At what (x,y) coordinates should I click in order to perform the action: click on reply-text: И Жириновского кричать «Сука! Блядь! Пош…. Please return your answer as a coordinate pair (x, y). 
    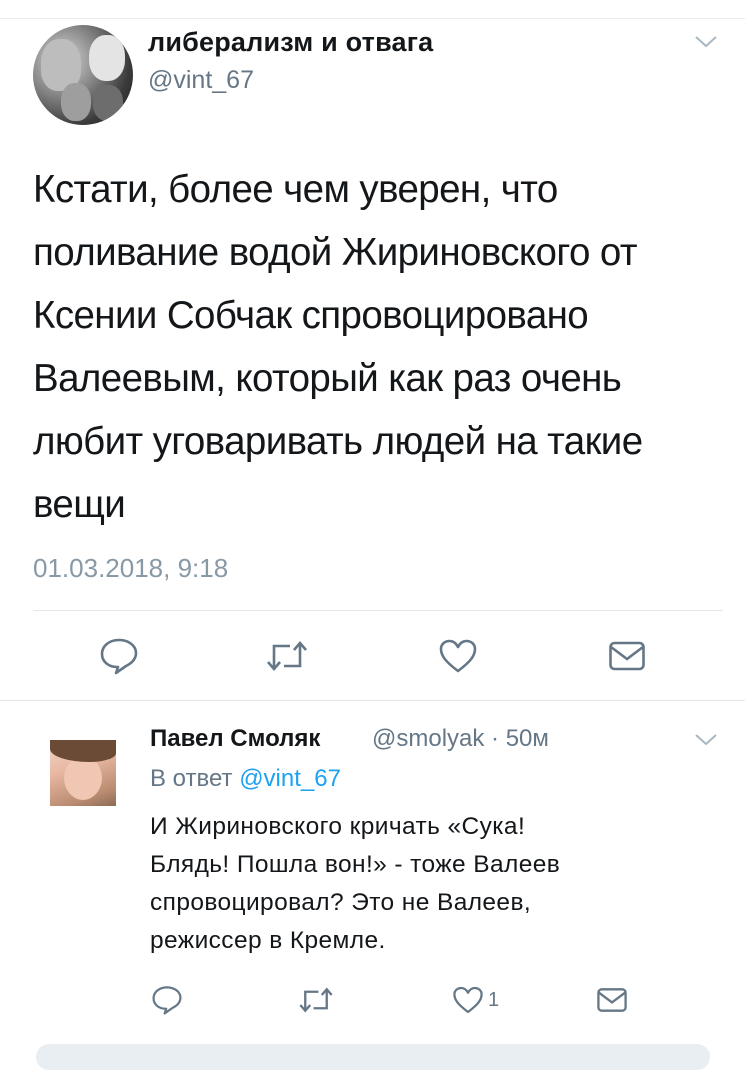
    Looking at the image, I should click on (355, 883).